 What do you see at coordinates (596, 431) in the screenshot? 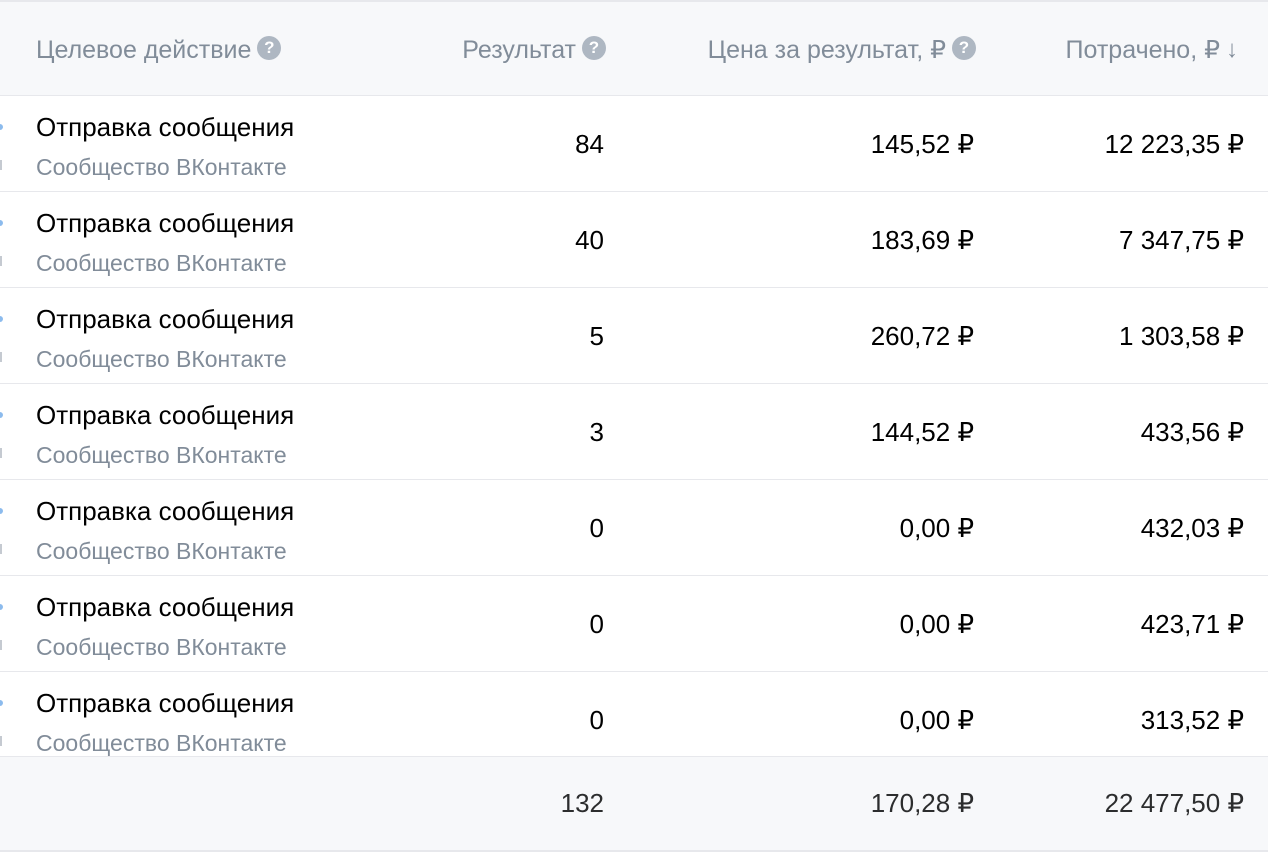
I see `result-value: 3` at bounding box center [596, 431].